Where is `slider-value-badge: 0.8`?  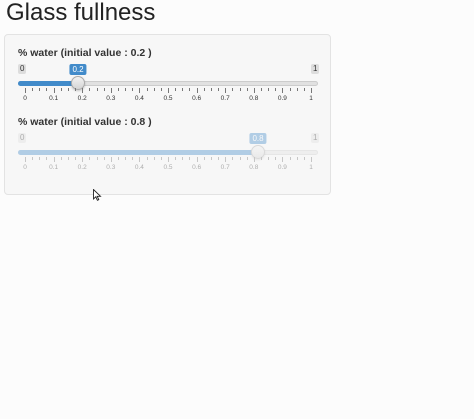
slider-value-badge: 0.8 is located at coordinates (258, 138).